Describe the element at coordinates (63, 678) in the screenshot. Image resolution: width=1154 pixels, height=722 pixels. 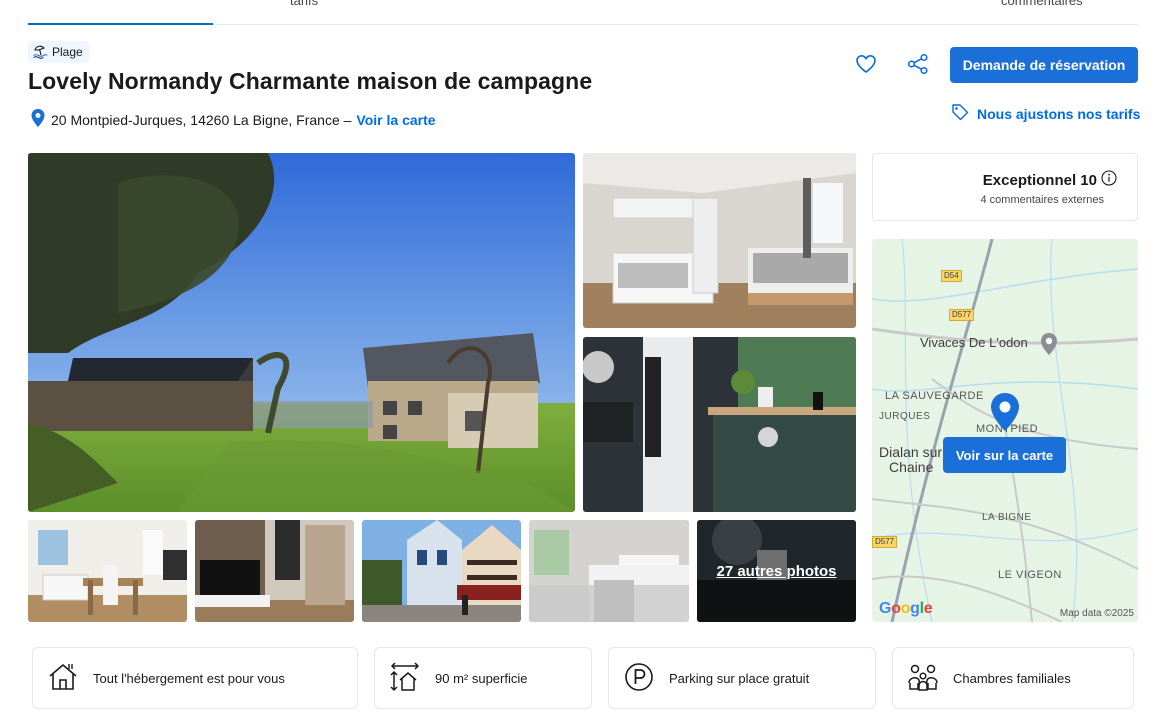
I see `house-icon` at that location.